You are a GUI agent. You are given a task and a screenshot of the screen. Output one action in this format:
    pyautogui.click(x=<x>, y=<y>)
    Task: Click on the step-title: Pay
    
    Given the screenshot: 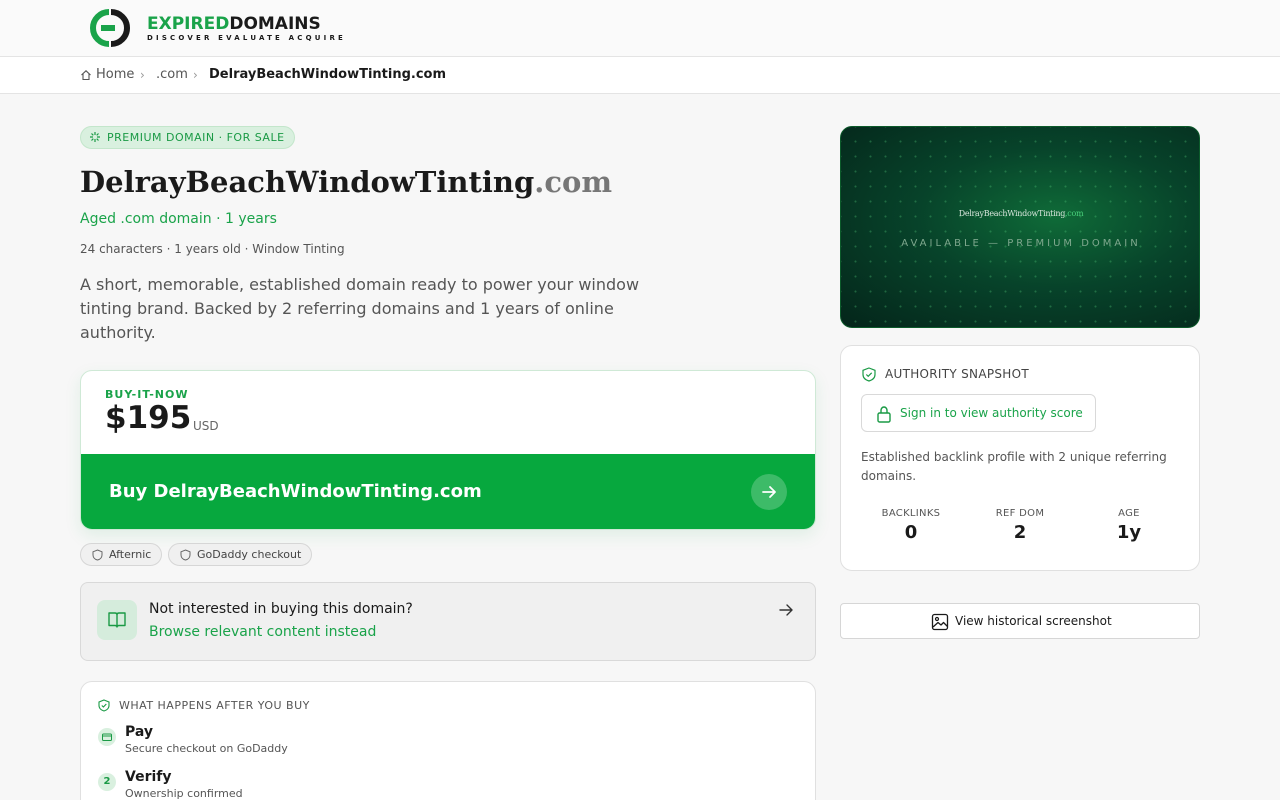 What is the action you would take?
    pyautogui.click(x=139, y=732)
    